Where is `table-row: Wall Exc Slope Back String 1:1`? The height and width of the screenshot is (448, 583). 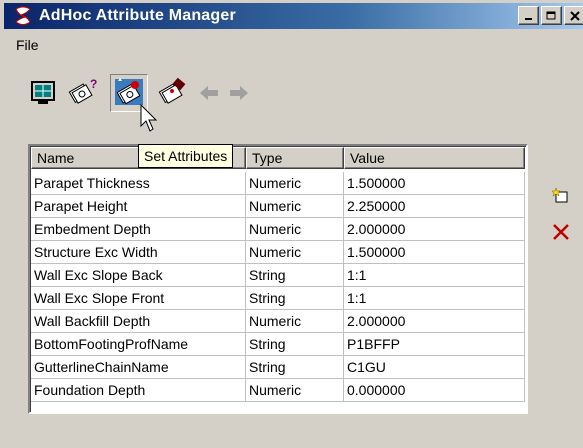
table-row: Wall Exc Slope Back String 1:1 is located at coordinates (278, 275).